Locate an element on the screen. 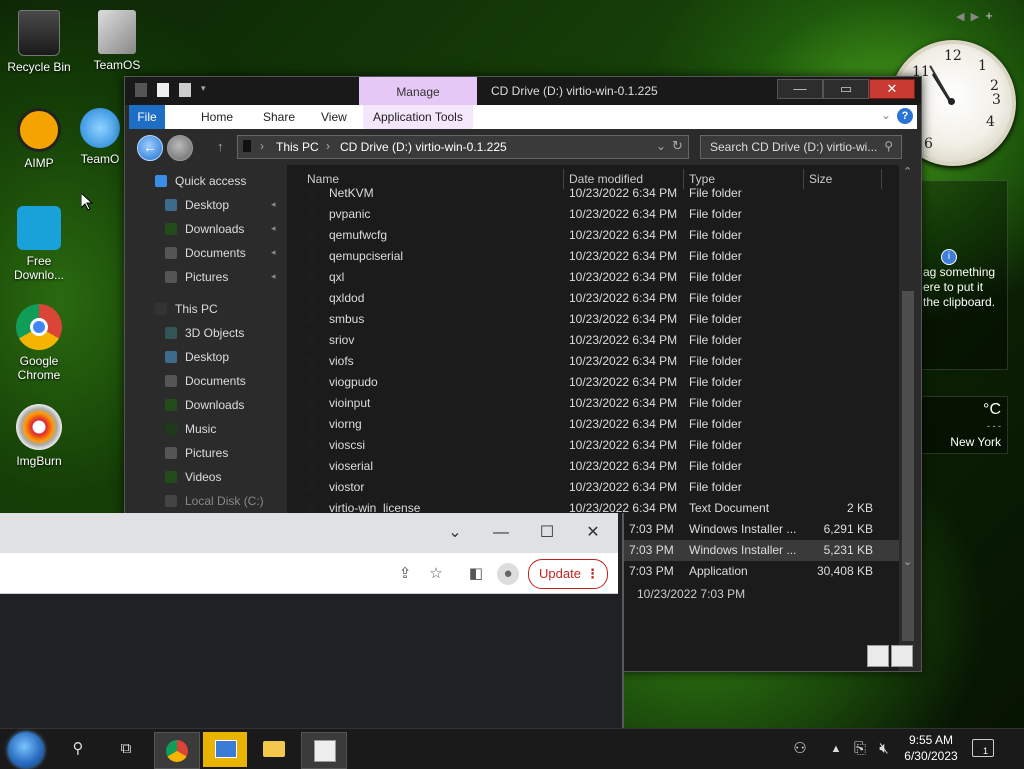 The width and height of the screenshot is (1024, 769). details-view-icon is located at coordinates (878, 656).